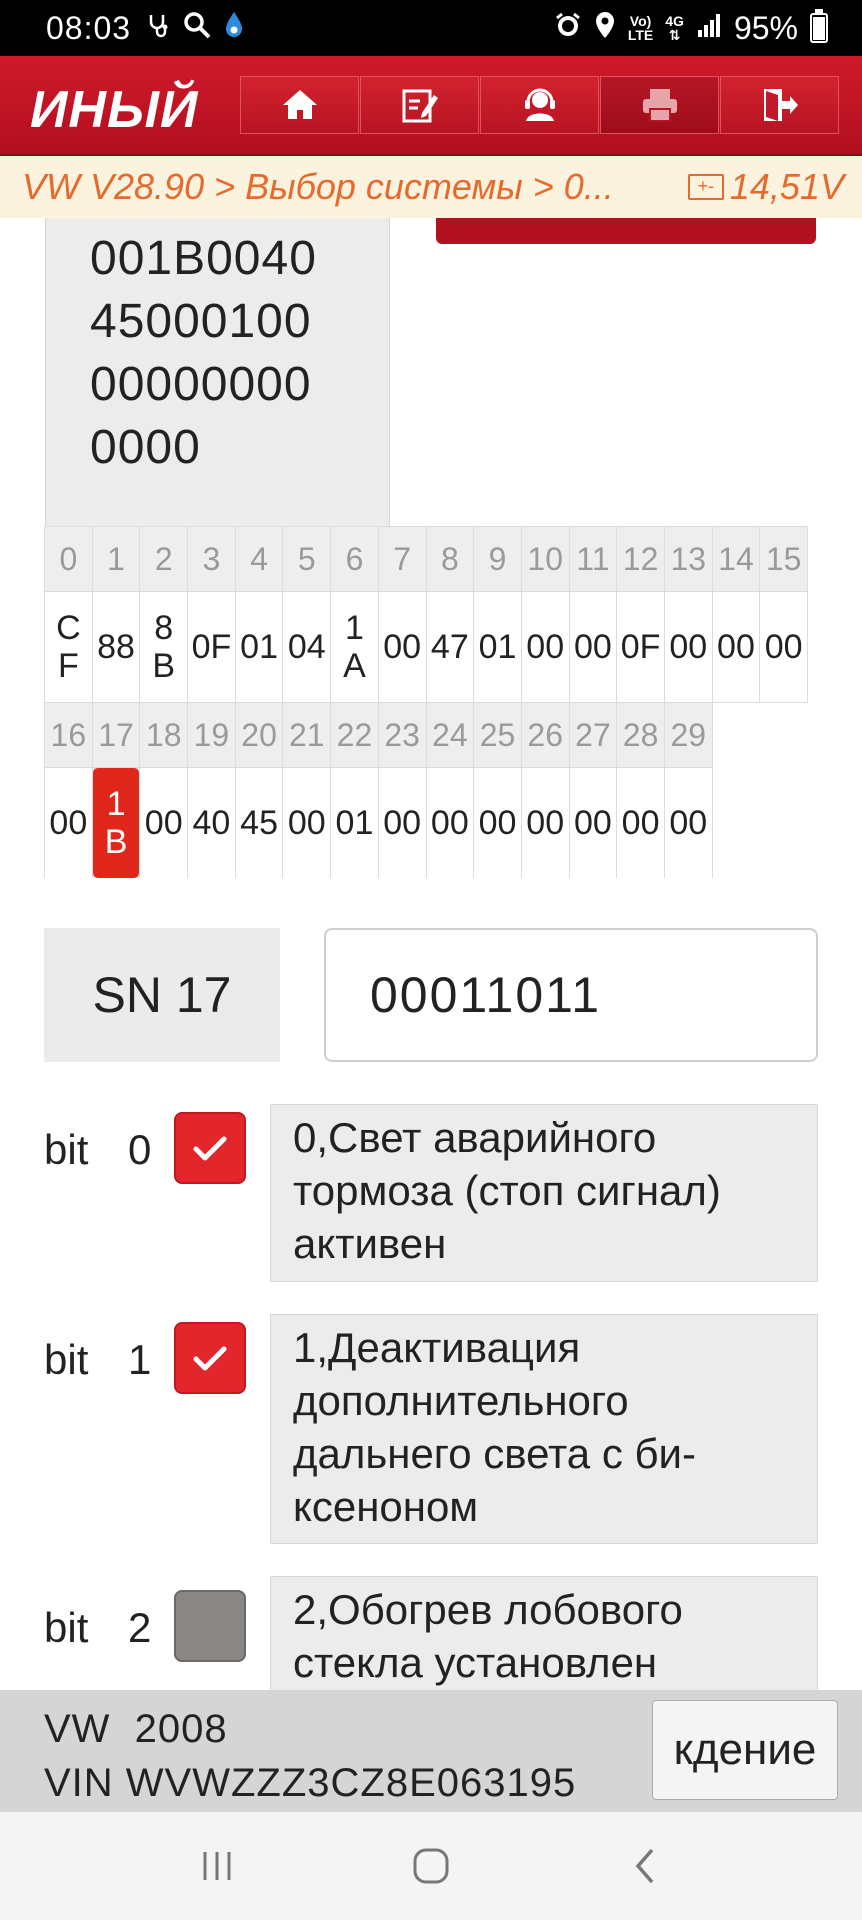 This screenshot has width=862, height=1920. What do you see at coordinates (605, 28) in the screenshot?
I see `location-icon` at bounding box center [605, 28].